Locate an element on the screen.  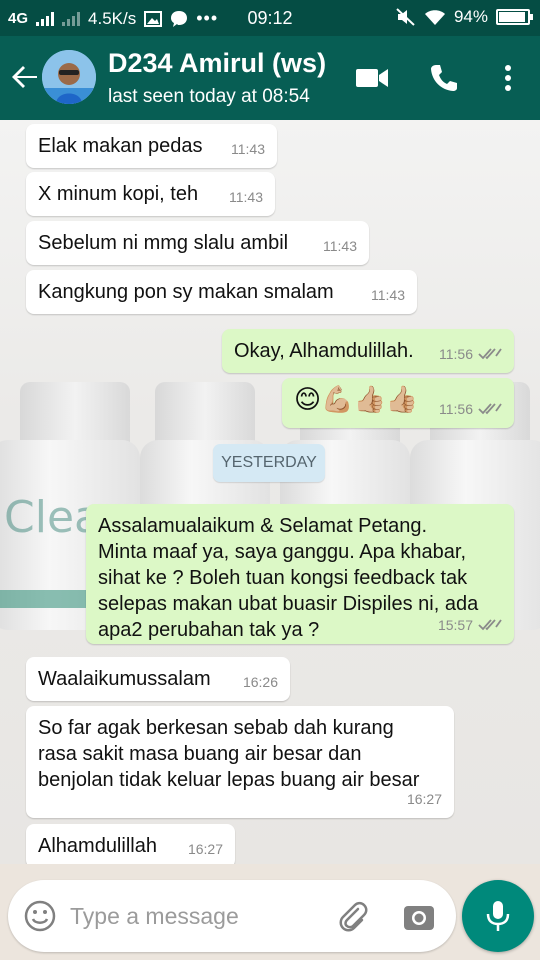
emoji-icon is located at coordinates (40, 916).